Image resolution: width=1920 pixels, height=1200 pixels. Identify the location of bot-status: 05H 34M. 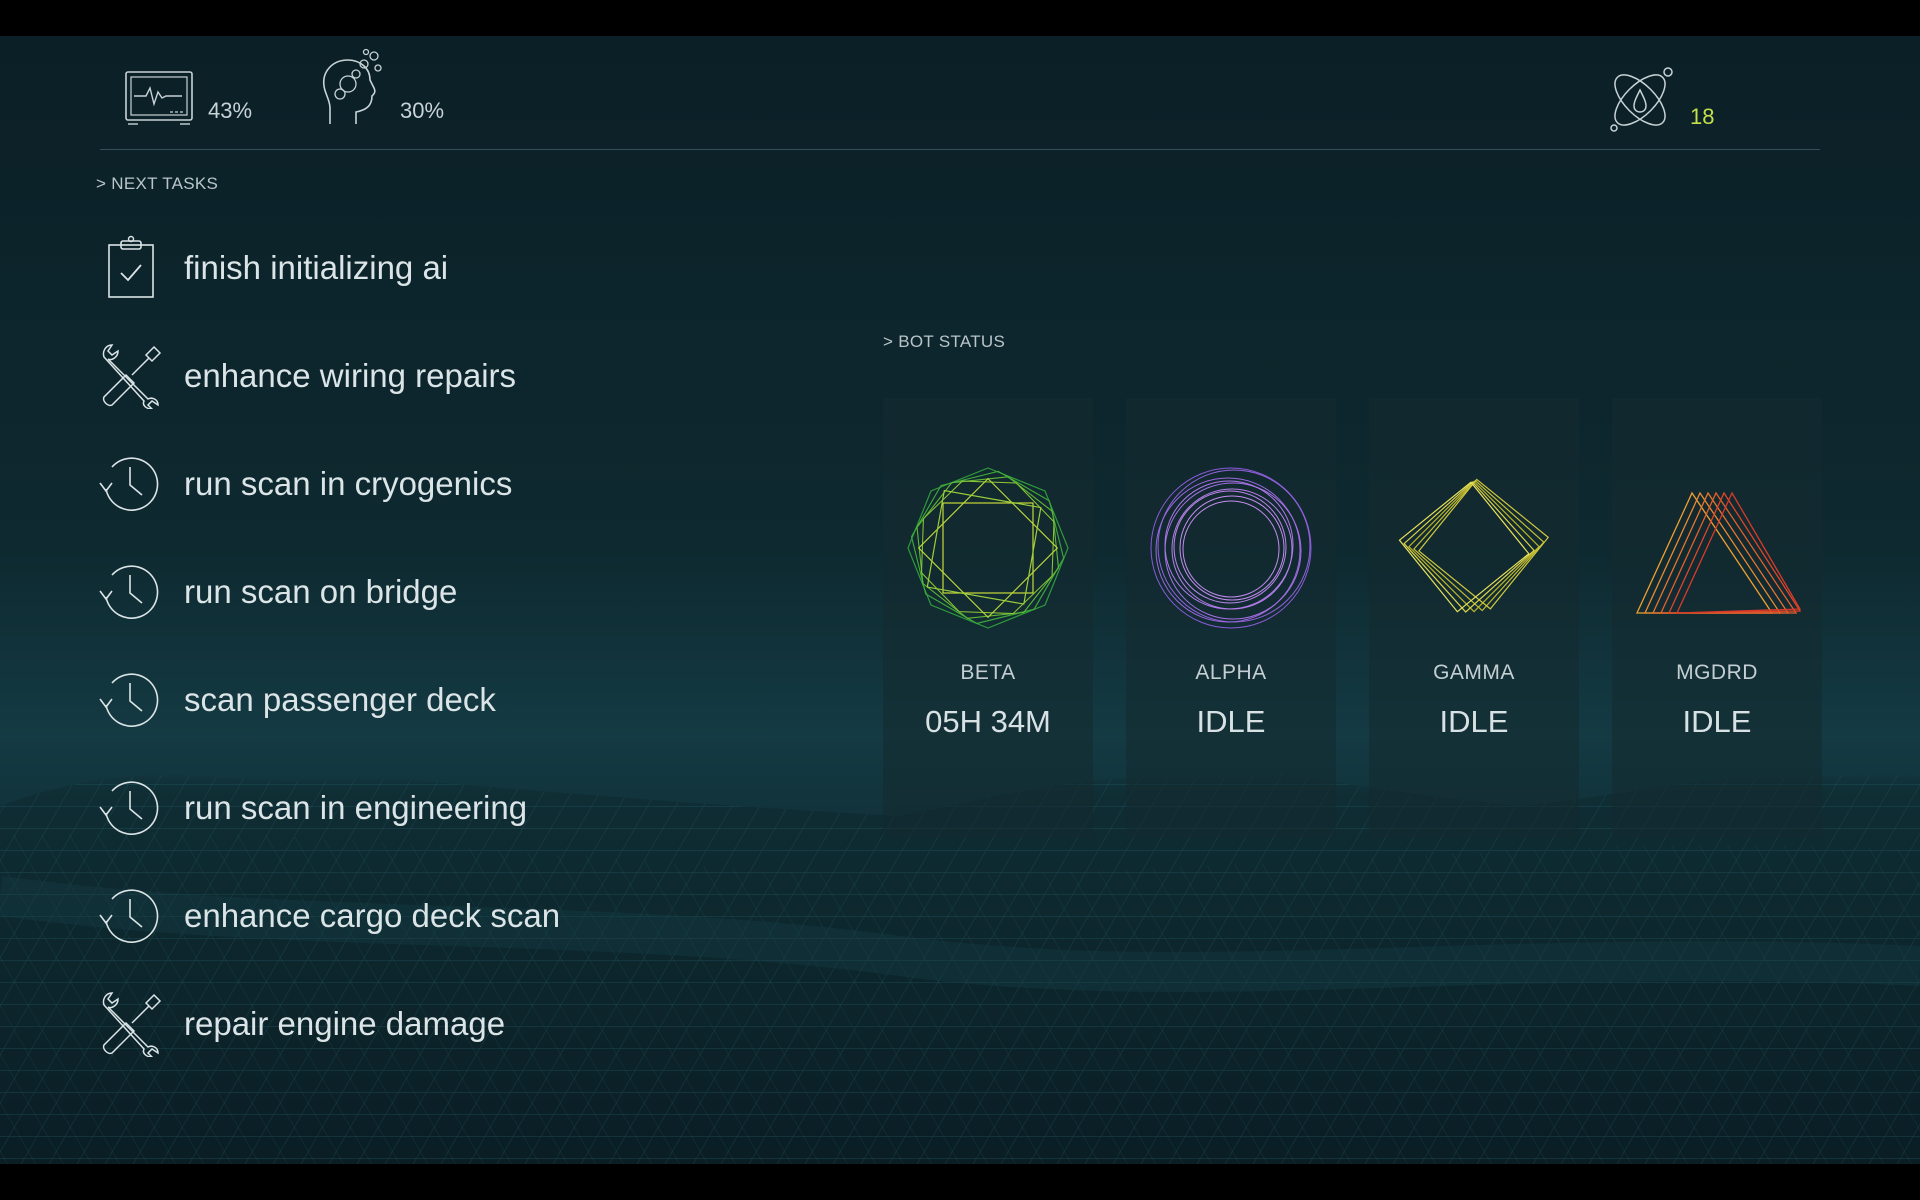
(988, 721).